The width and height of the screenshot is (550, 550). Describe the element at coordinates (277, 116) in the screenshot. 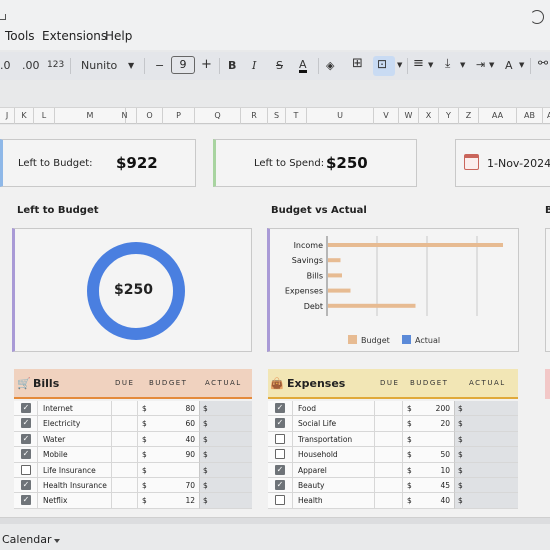

I see `column-header: S` at that location.